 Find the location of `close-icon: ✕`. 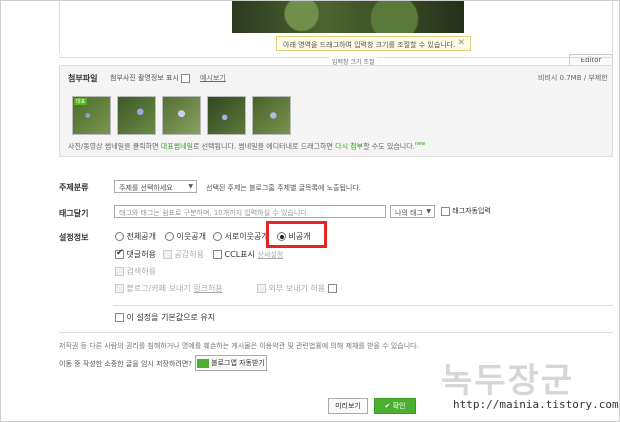

close-icon: ✕ is located at coordinates (461, 43).